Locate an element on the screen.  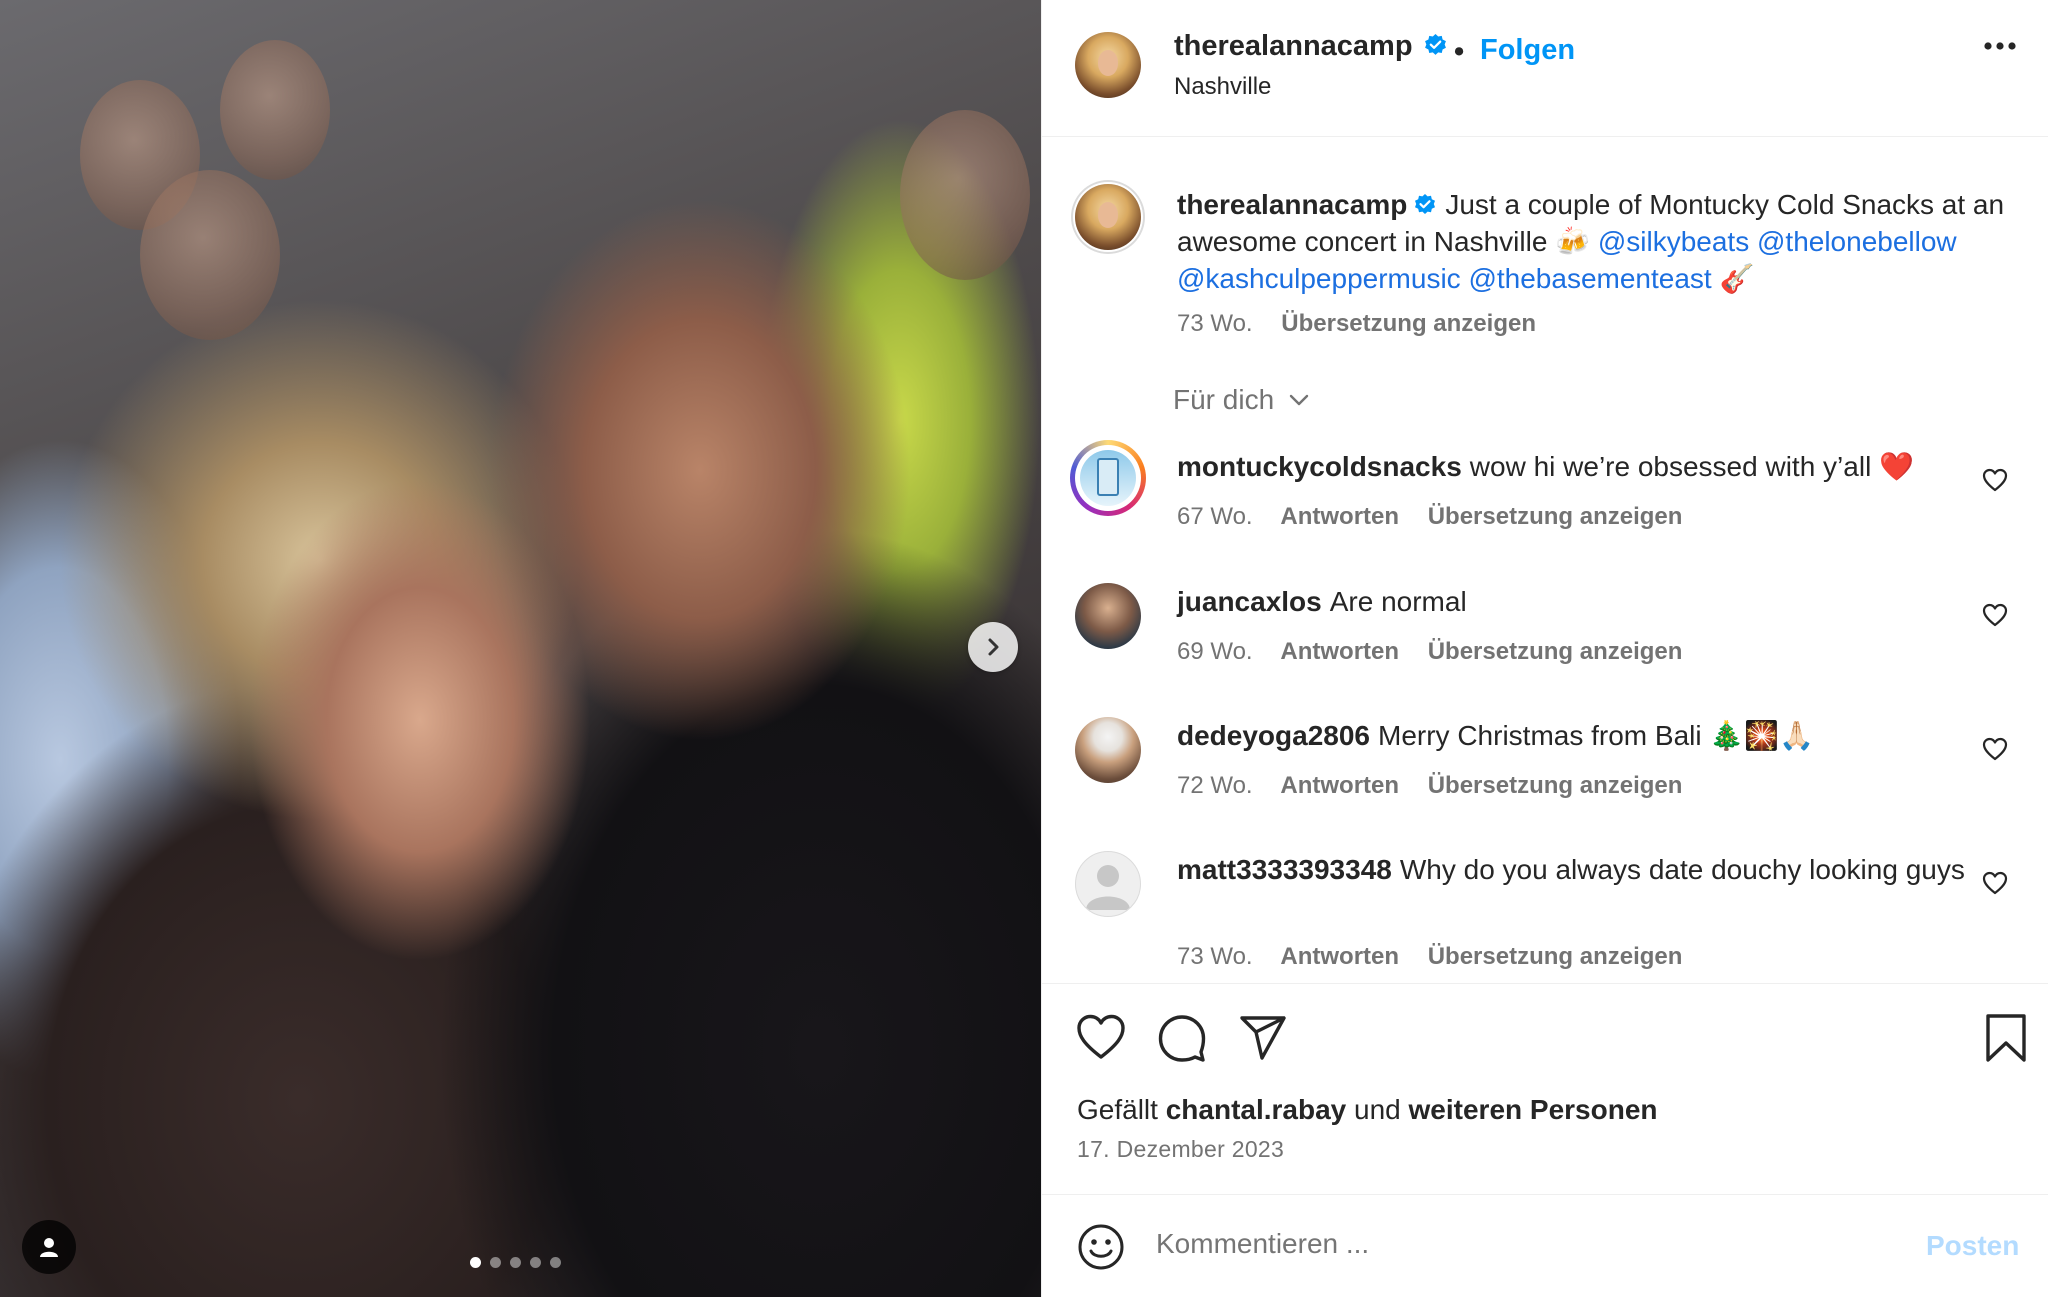
comment-meta: 69 Wo. Antworten Übersetzung anzeigen is located at coordinates (1440, 652).